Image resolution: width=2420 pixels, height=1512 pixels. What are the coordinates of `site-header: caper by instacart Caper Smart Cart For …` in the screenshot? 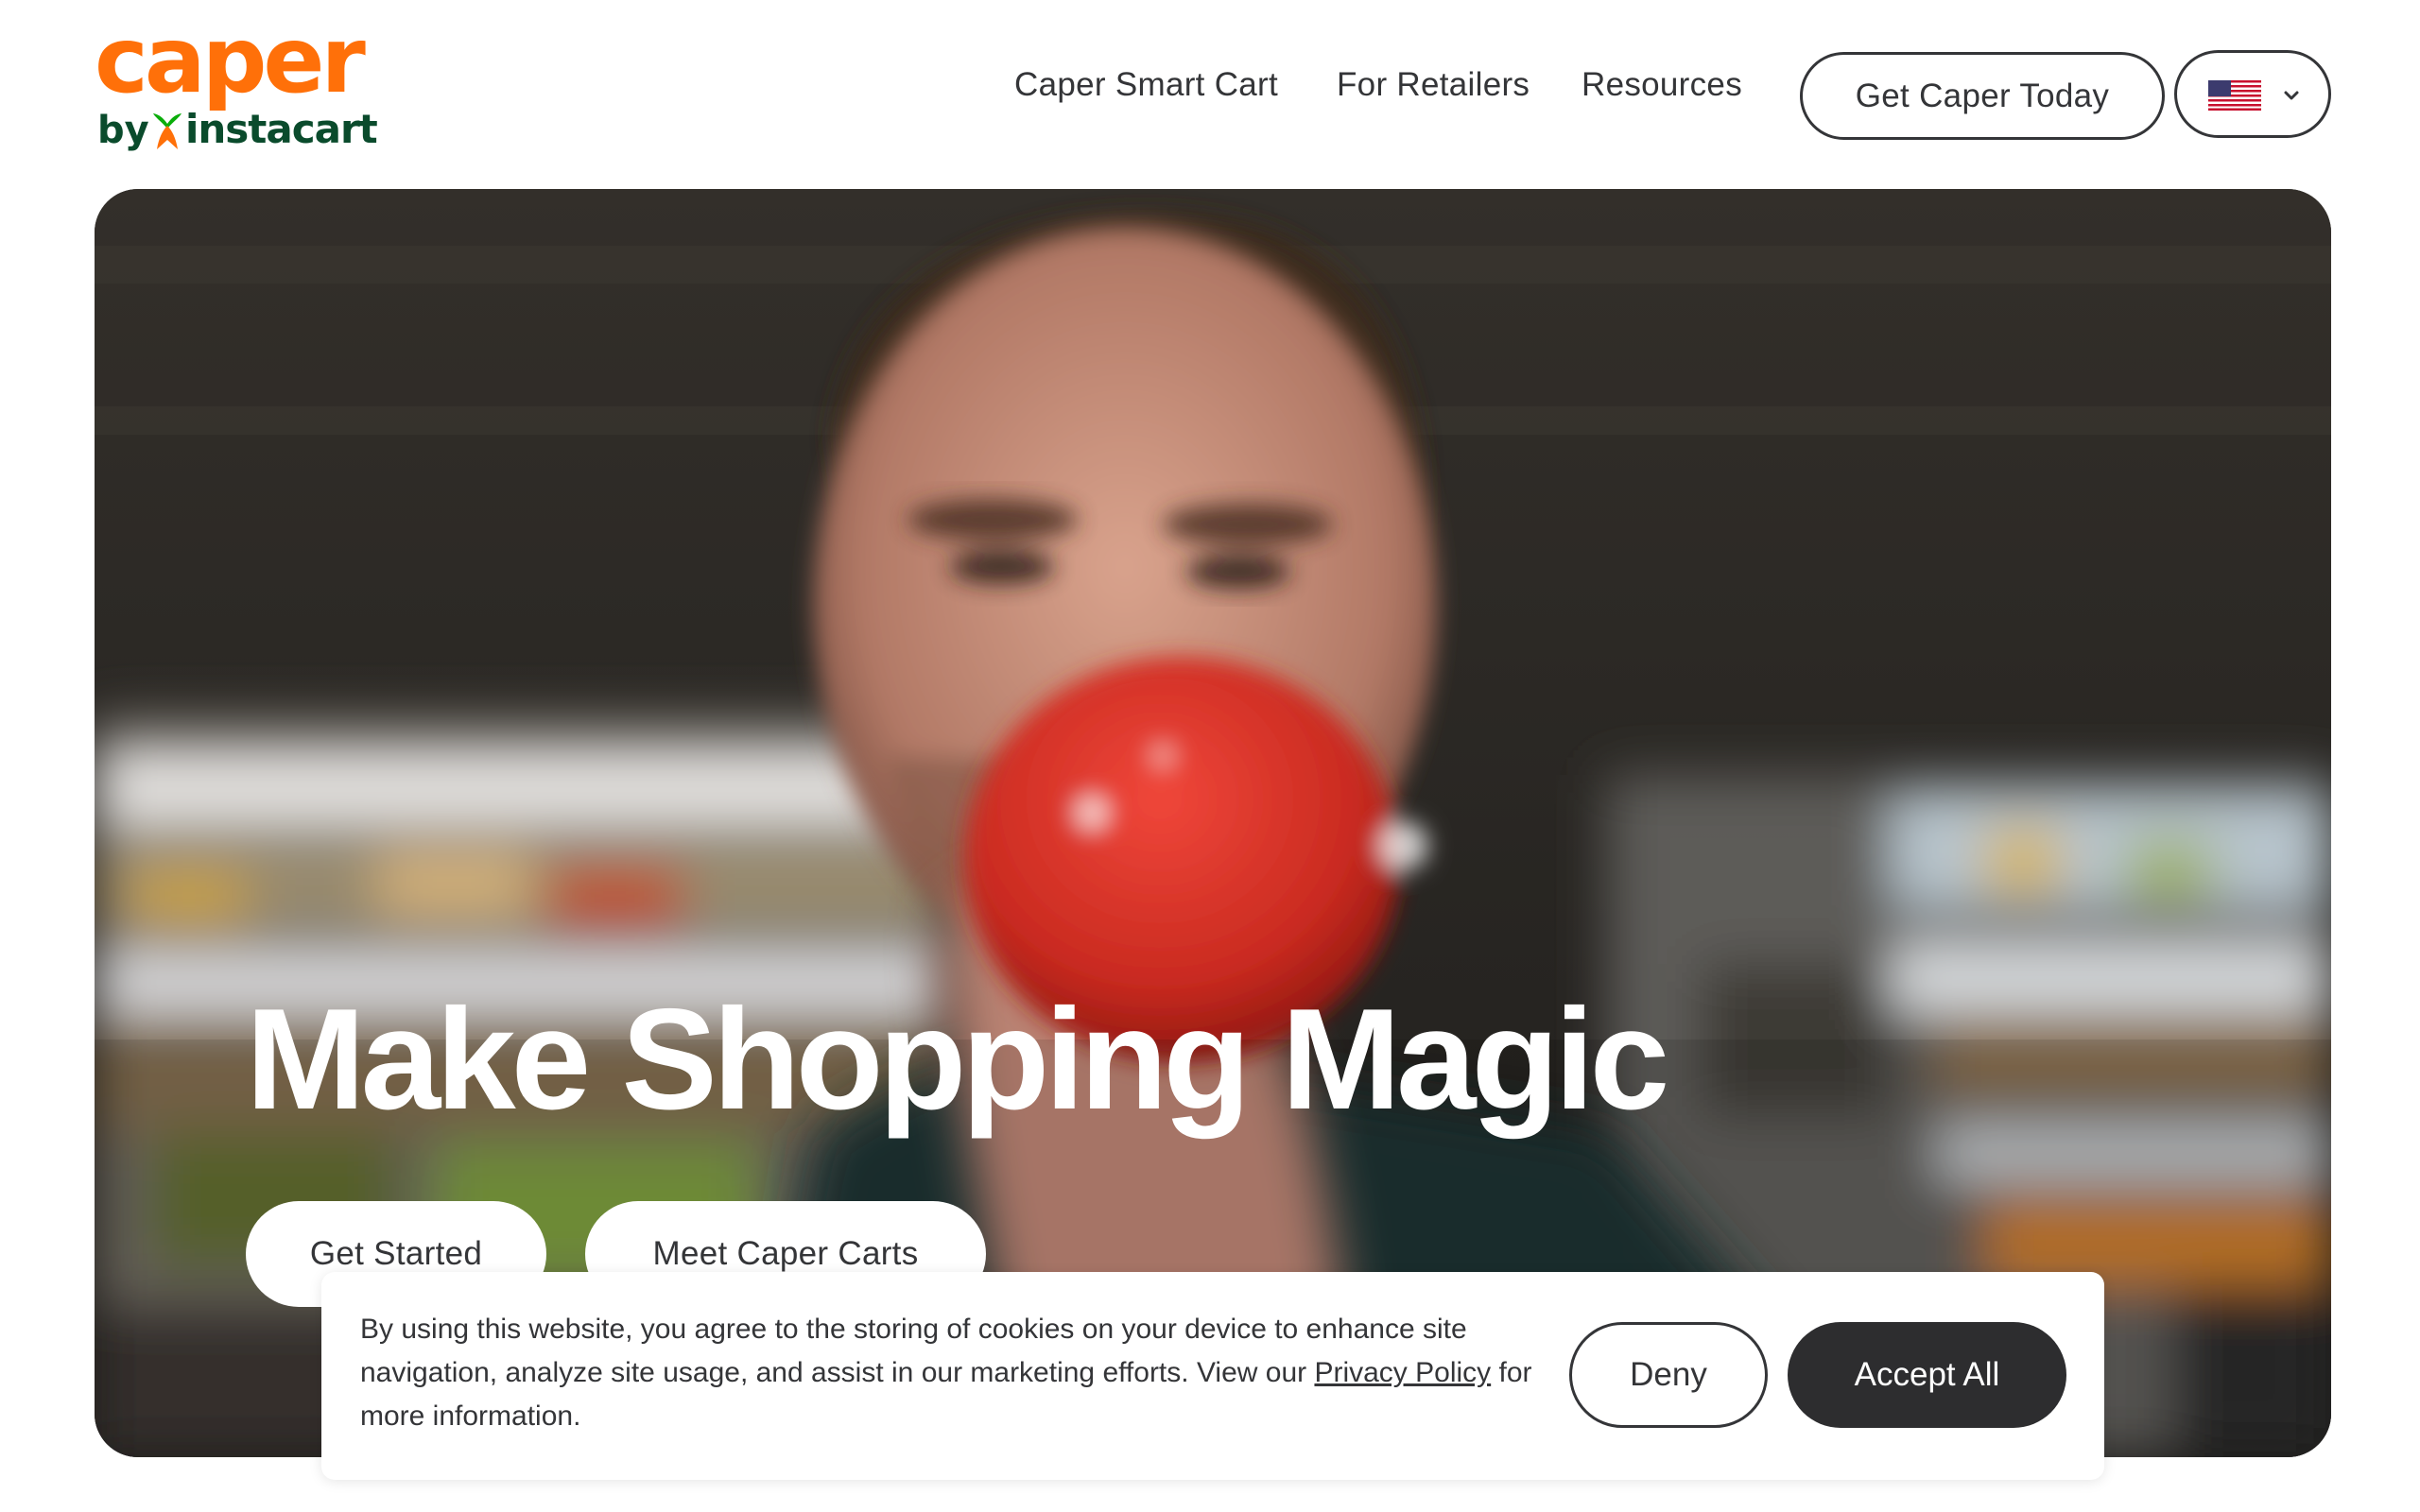 It's located at (1210, 94).